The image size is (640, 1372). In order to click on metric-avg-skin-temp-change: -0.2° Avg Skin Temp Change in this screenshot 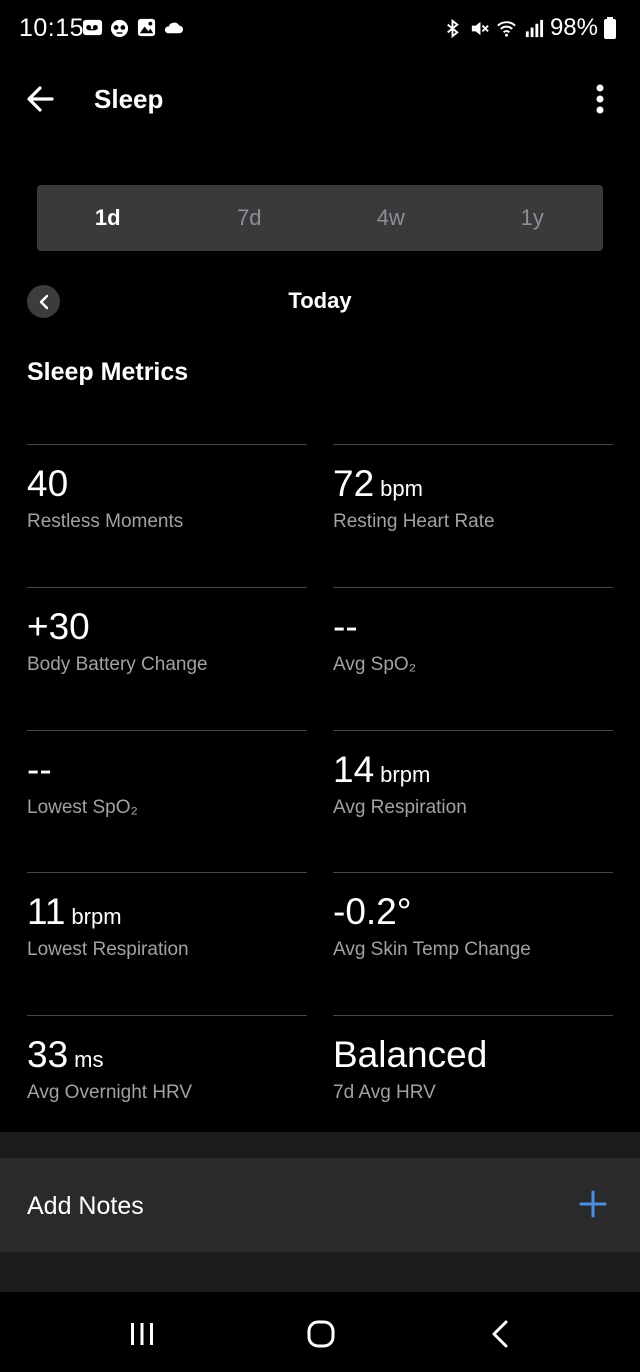, I will do `click(473, 943)`.